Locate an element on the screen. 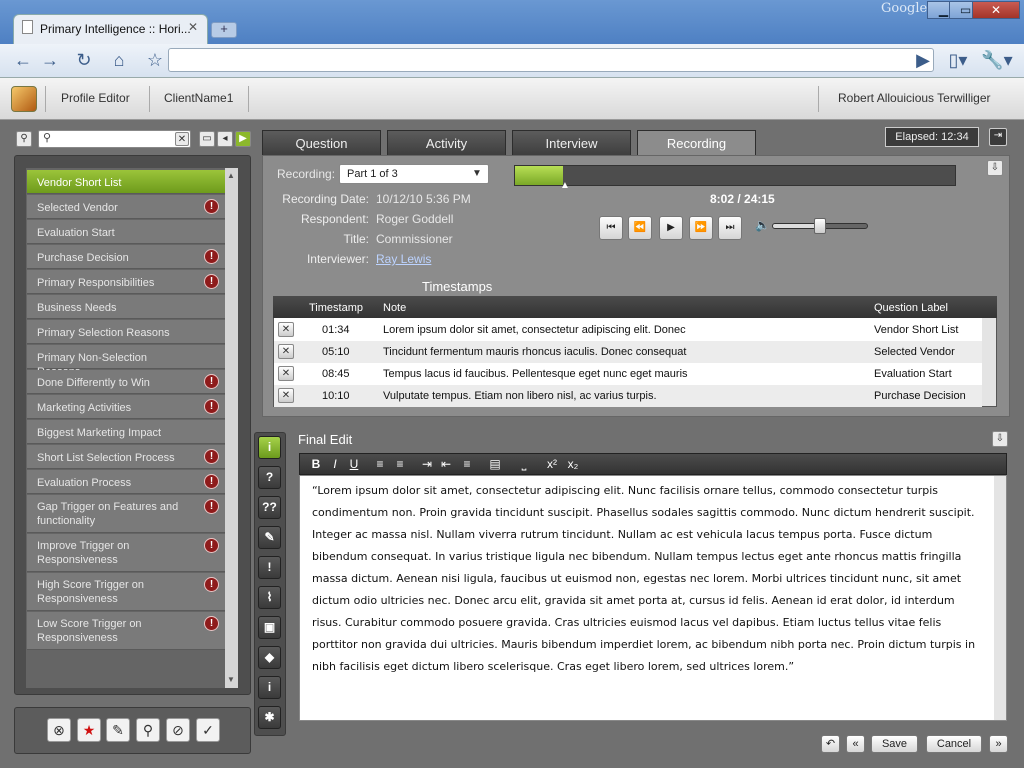  col-question-label: Question Label is located at coordinates (911, 308).